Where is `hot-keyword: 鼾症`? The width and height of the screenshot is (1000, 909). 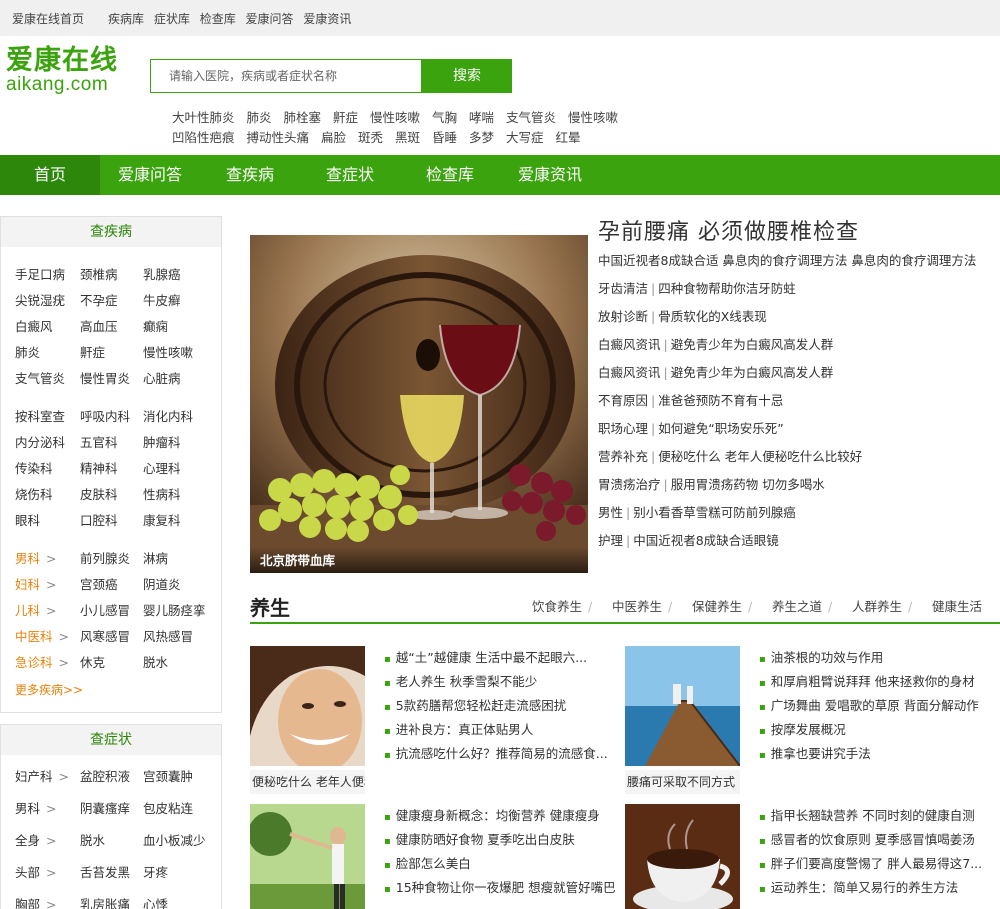
hot-keyword: 鼾症 is located at coordinates (345, 117).